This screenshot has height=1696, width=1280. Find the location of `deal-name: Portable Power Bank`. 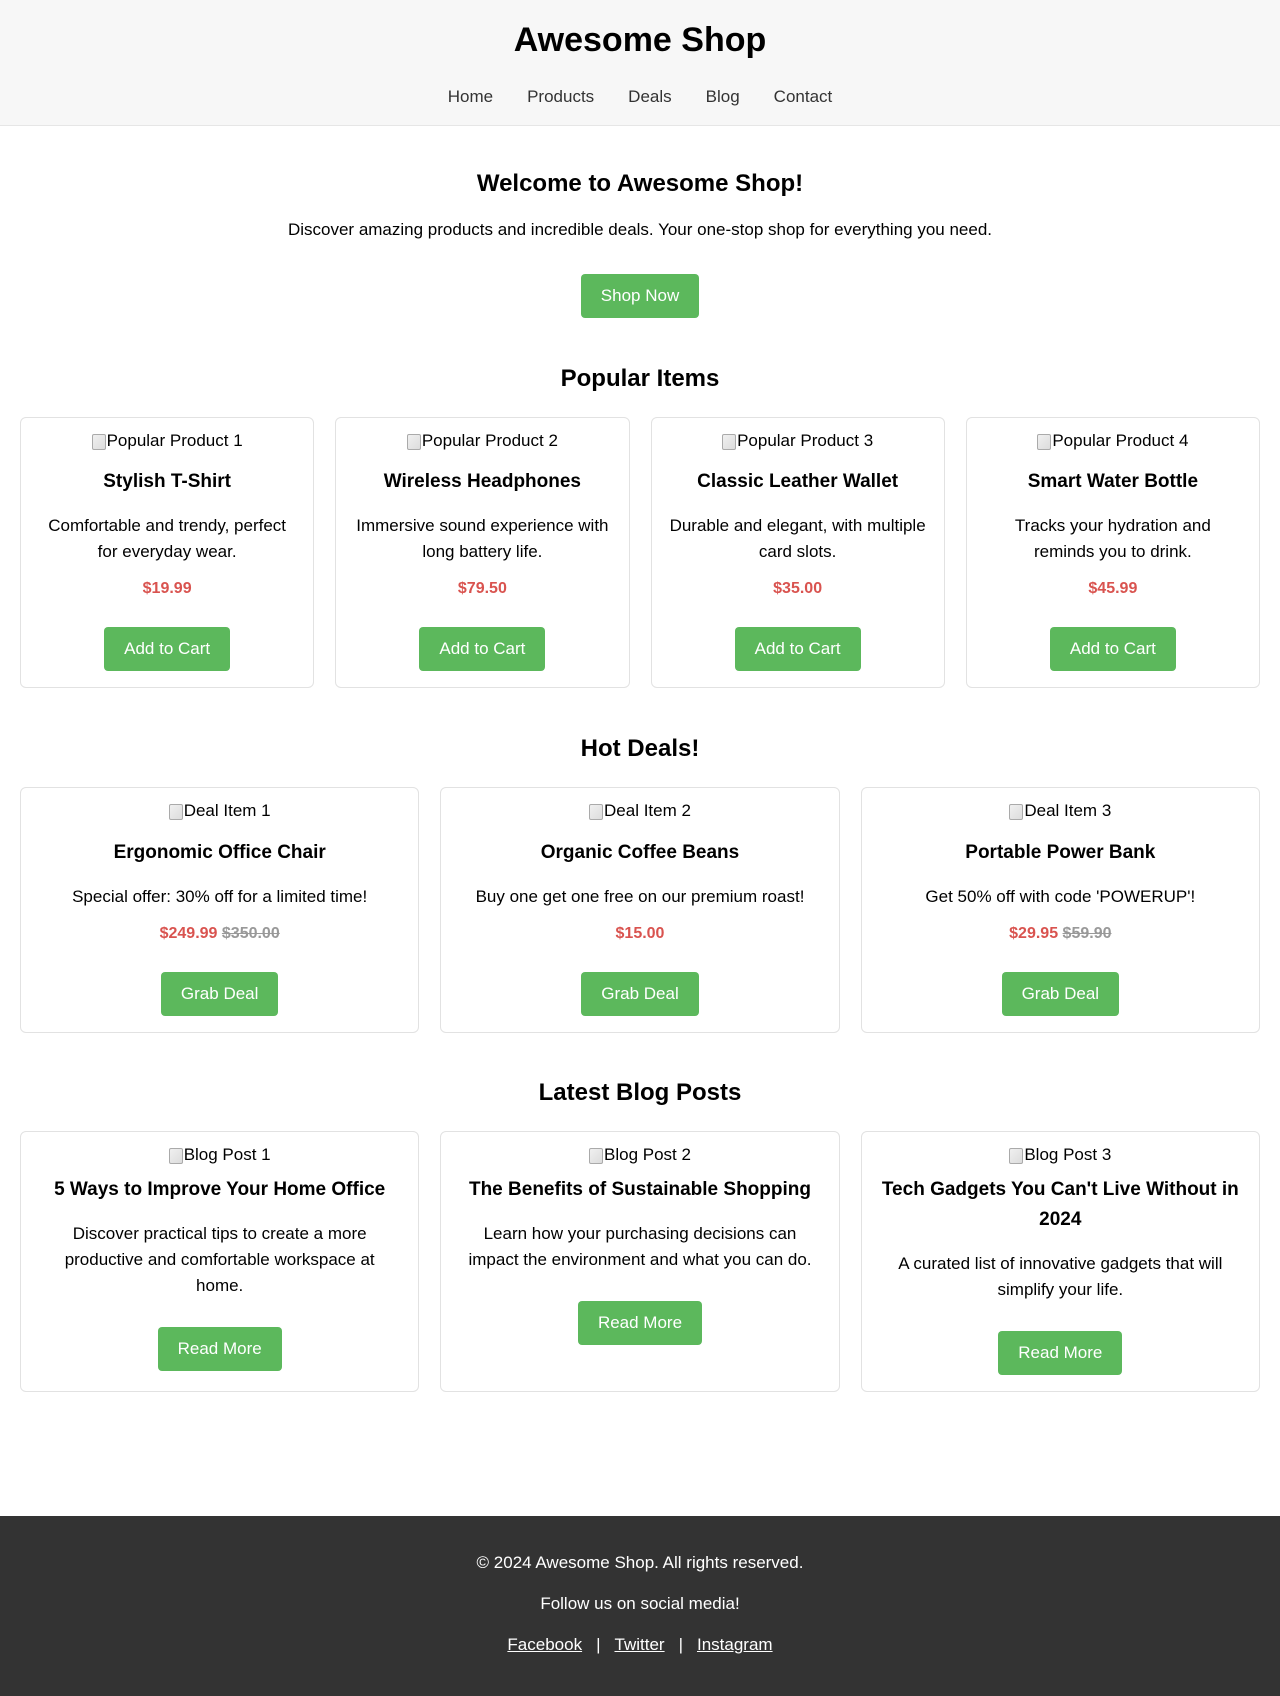

deal-name: Portable Power Bank is located at coordinates (1060, 852).